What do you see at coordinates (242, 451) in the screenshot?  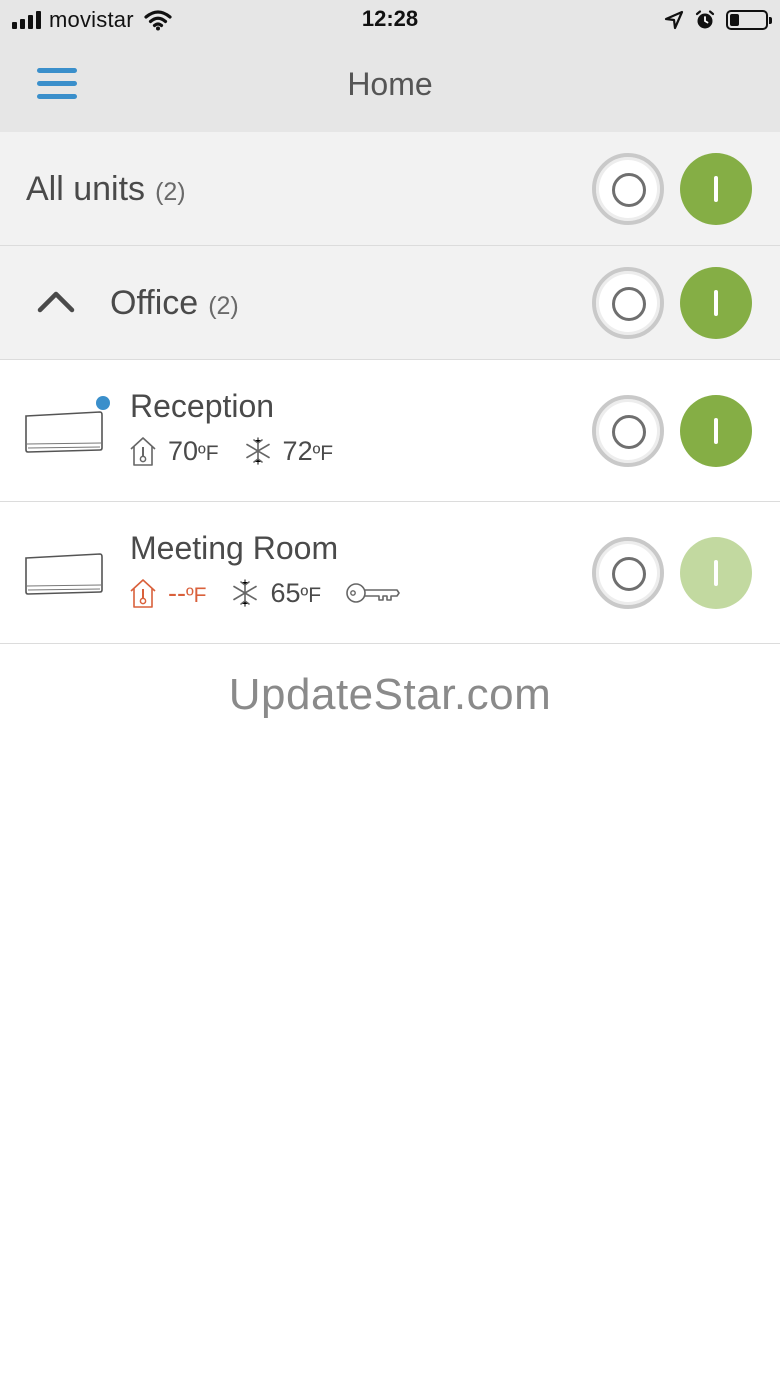 I see `unit-readings: 70ºF 72ºF` at bounding box center [242, 451].